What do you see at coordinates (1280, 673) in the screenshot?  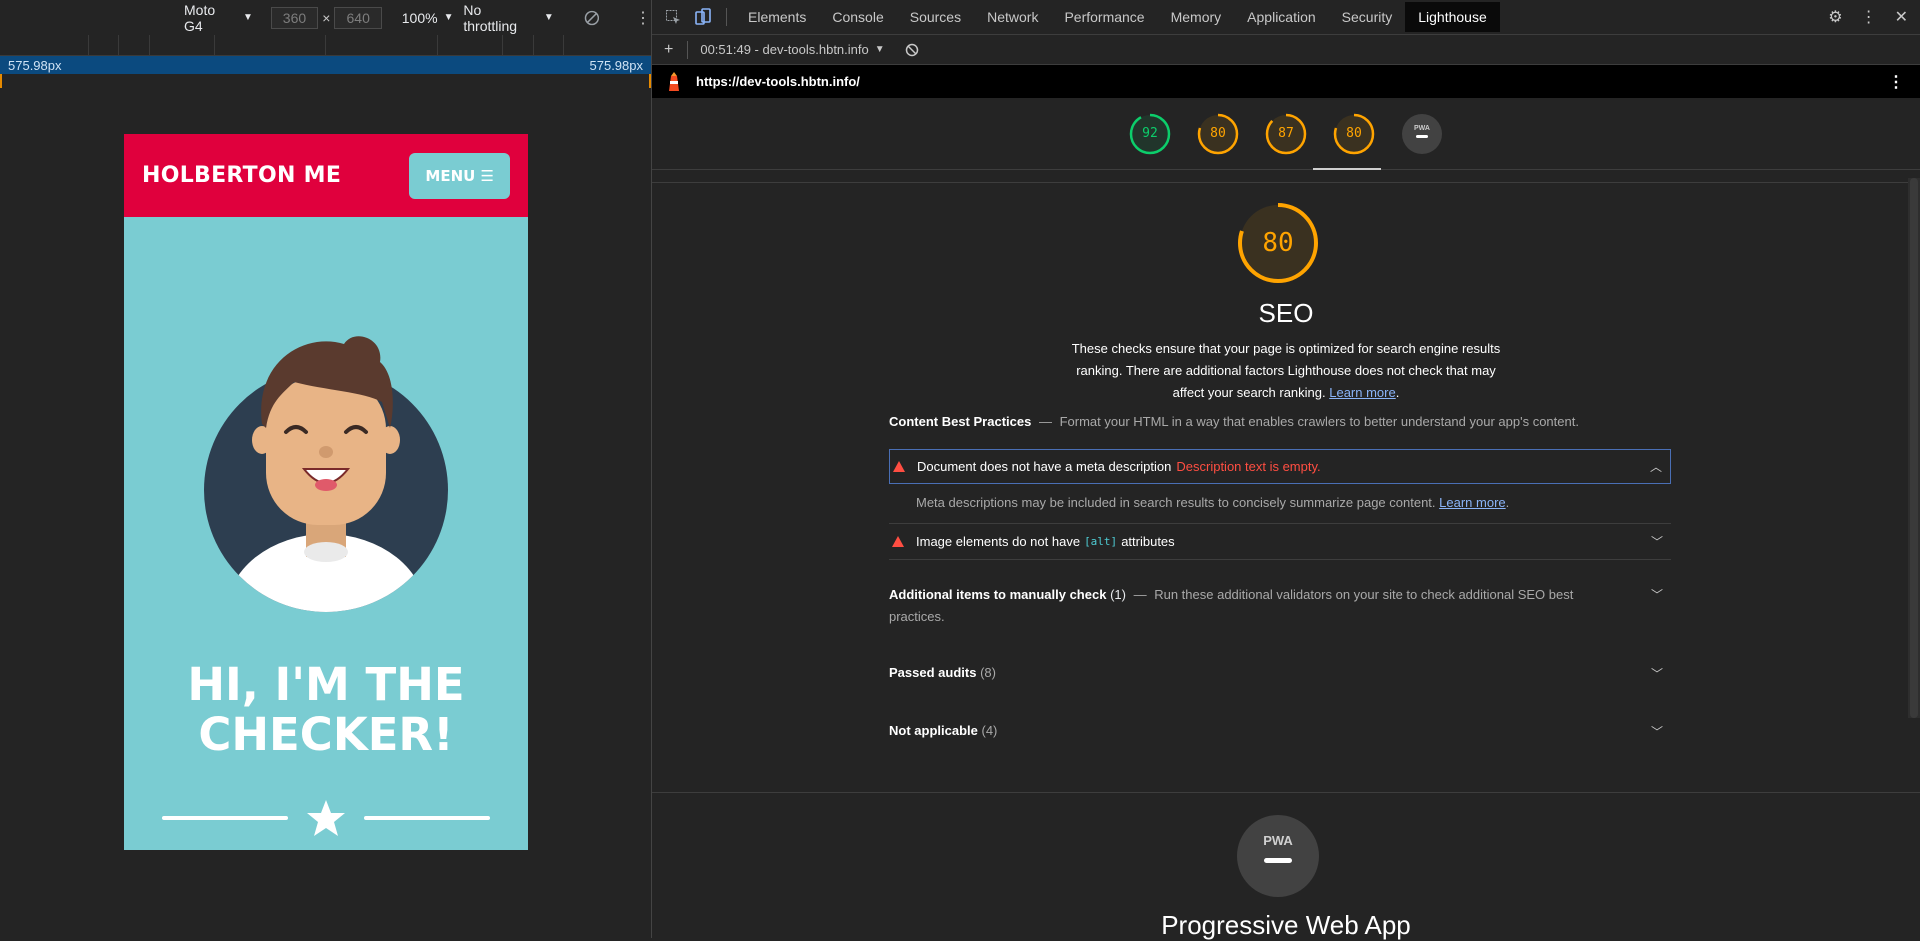 I see `passed-audits-group: Passed audits (8) ﹀` at bounding box center [1280, 673].